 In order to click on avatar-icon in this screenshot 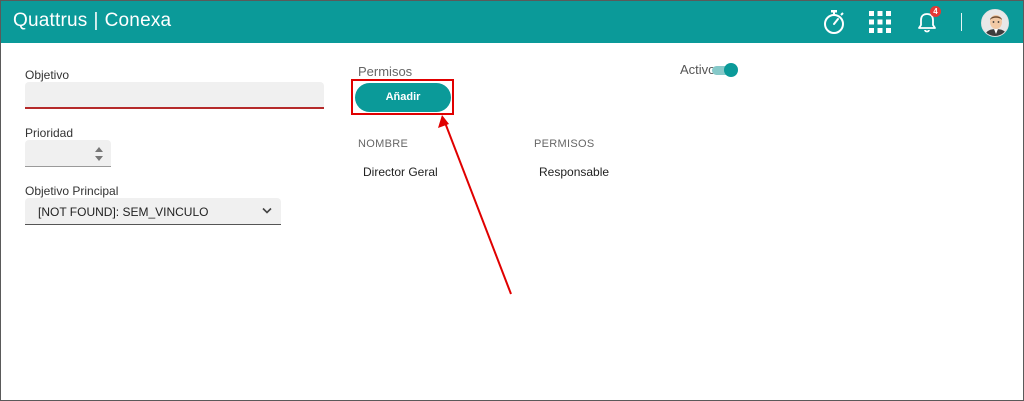, I will do `click(995, 23)`.